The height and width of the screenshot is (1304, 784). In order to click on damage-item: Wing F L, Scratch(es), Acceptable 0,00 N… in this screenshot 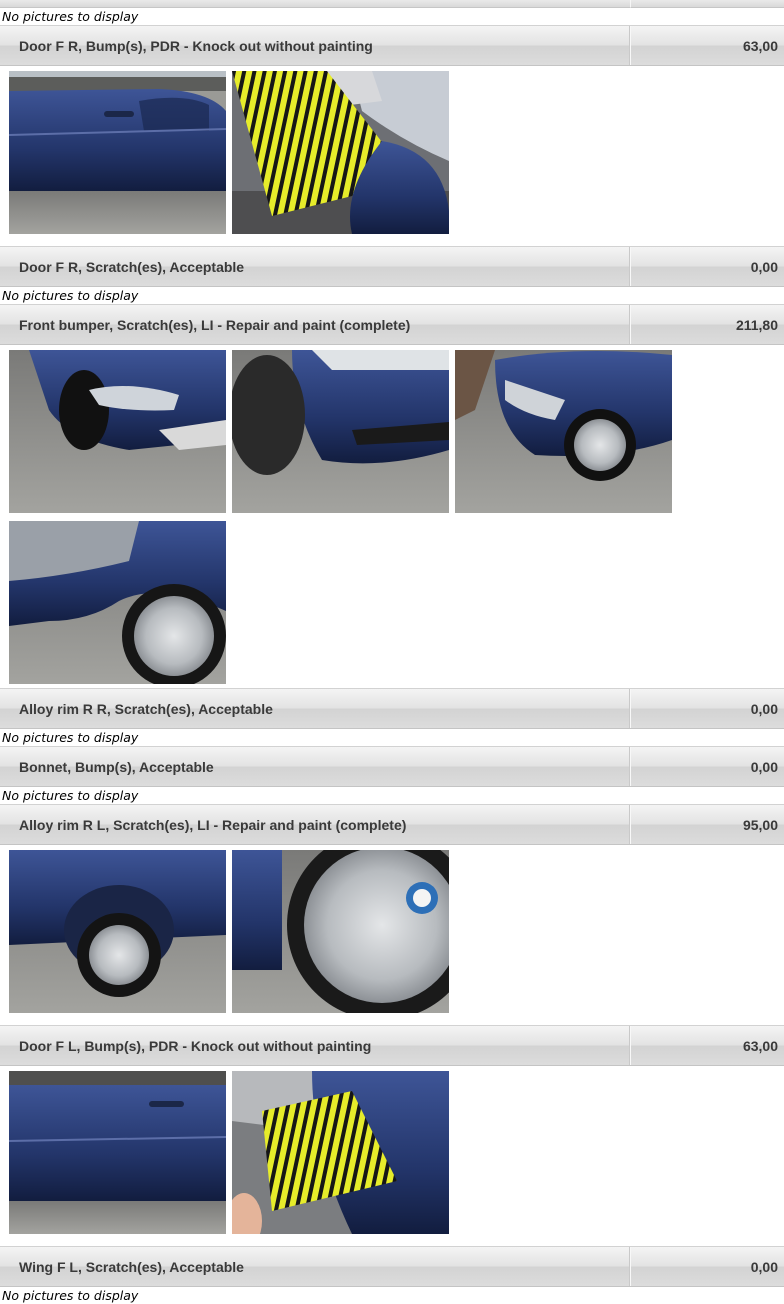, I will do `click(392, 1275)`.